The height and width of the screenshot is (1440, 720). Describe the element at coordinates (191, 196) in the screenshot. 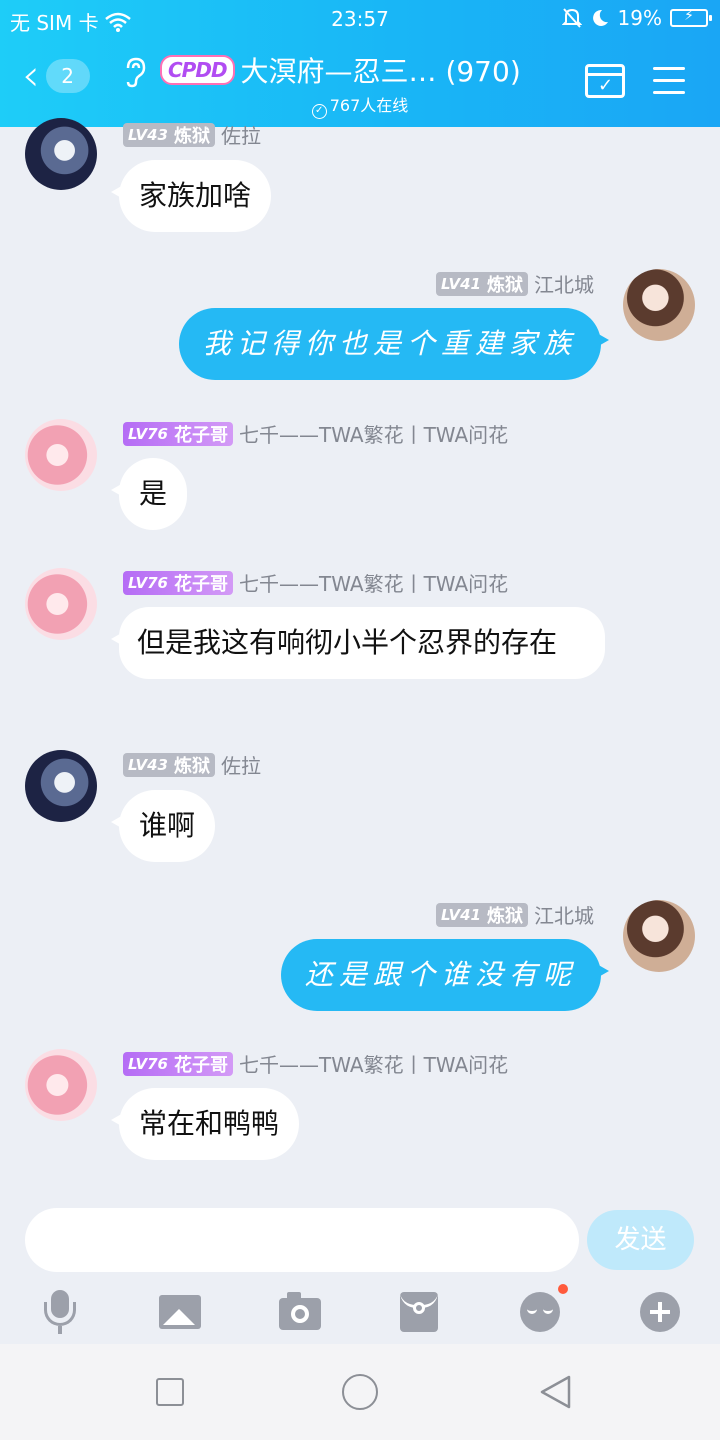

I see `message-bubble: 家族加啥` at that location.